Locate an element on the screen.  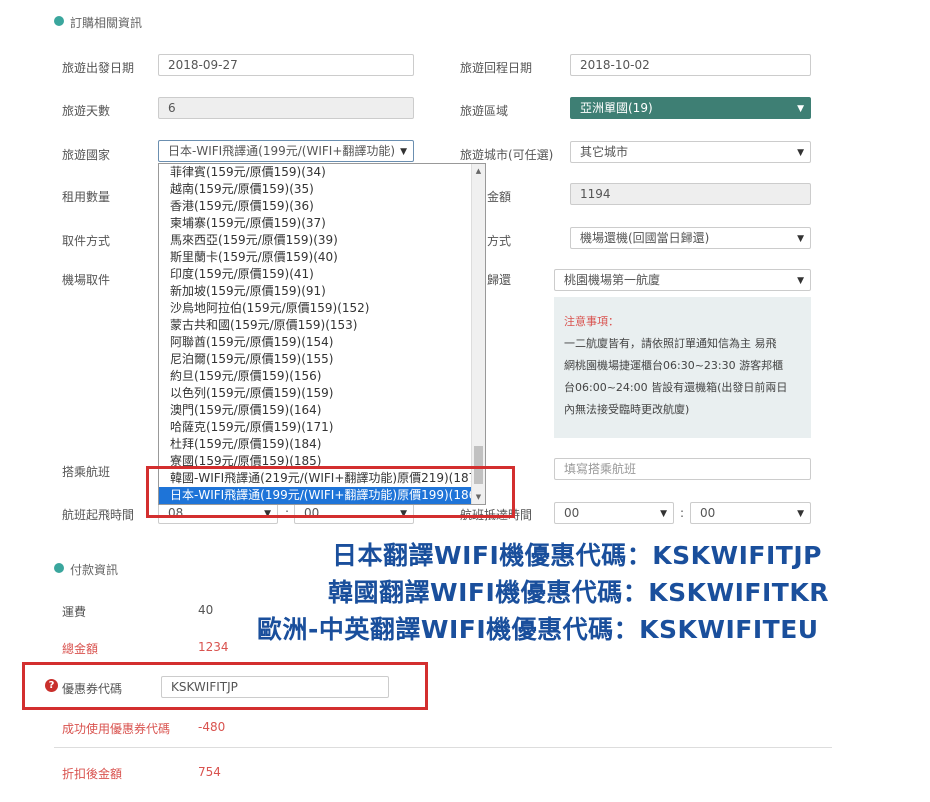
flight-time-label: 航班起飛時間 is located at coordinates (98, 515).